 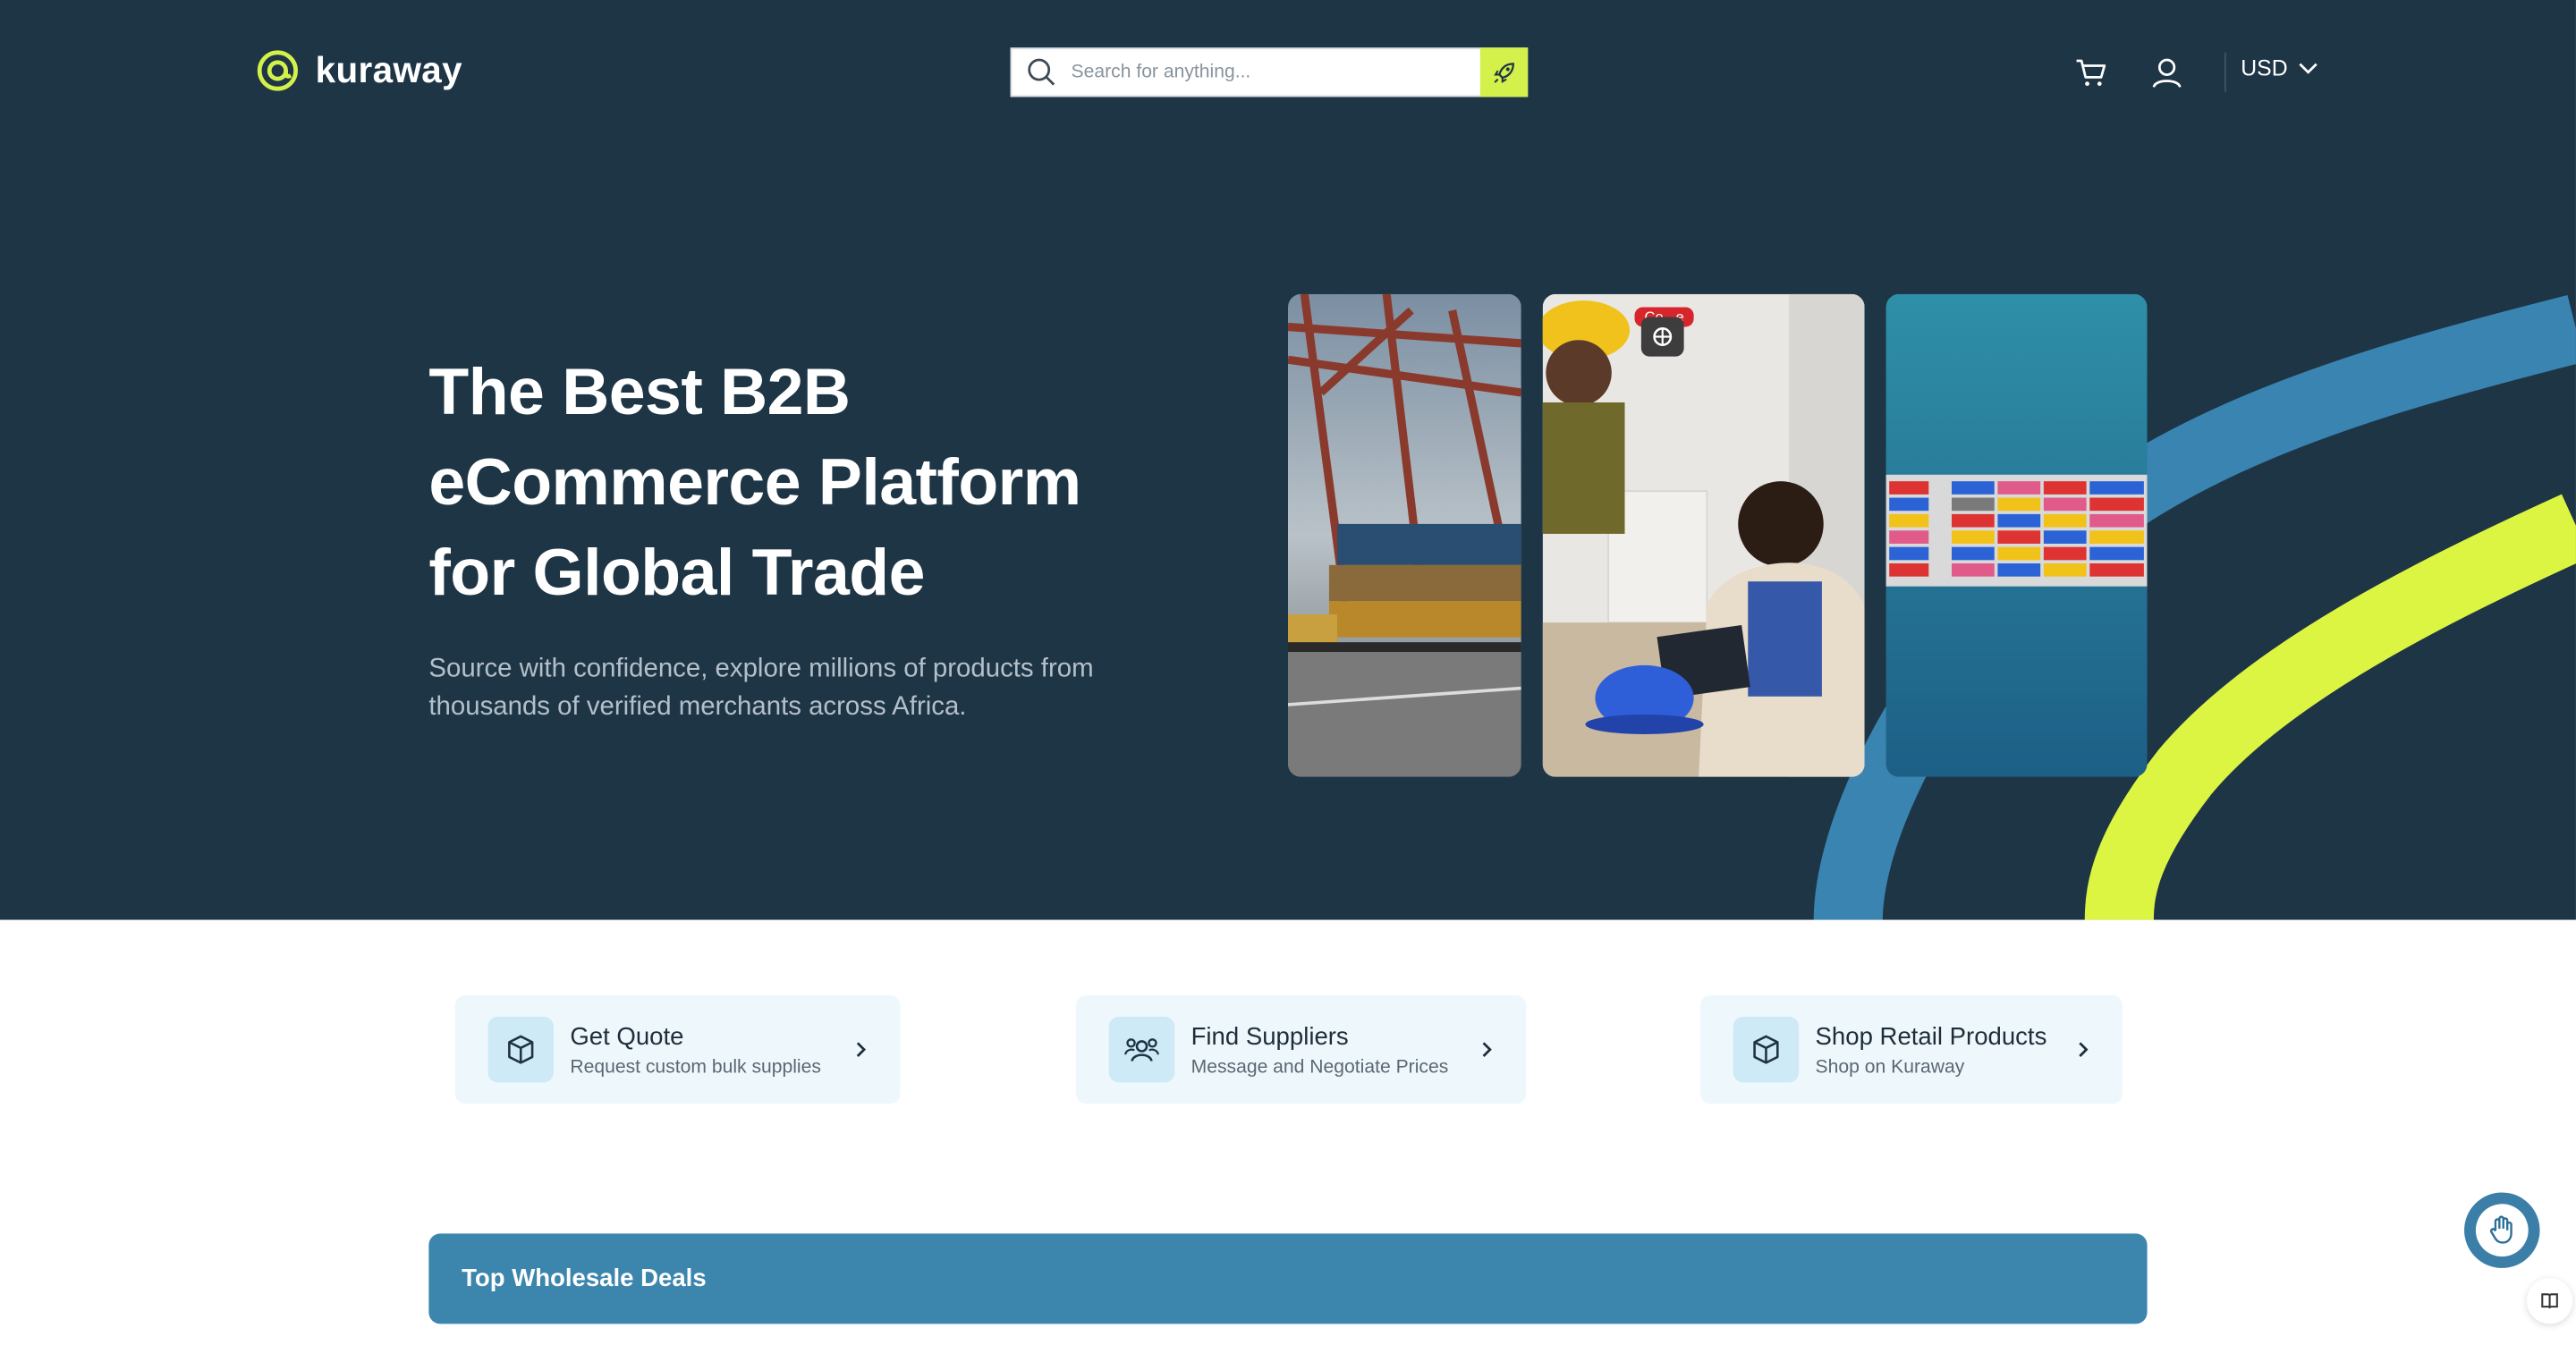 I want to click on search-submit-button, so click(x=1504, y=72).